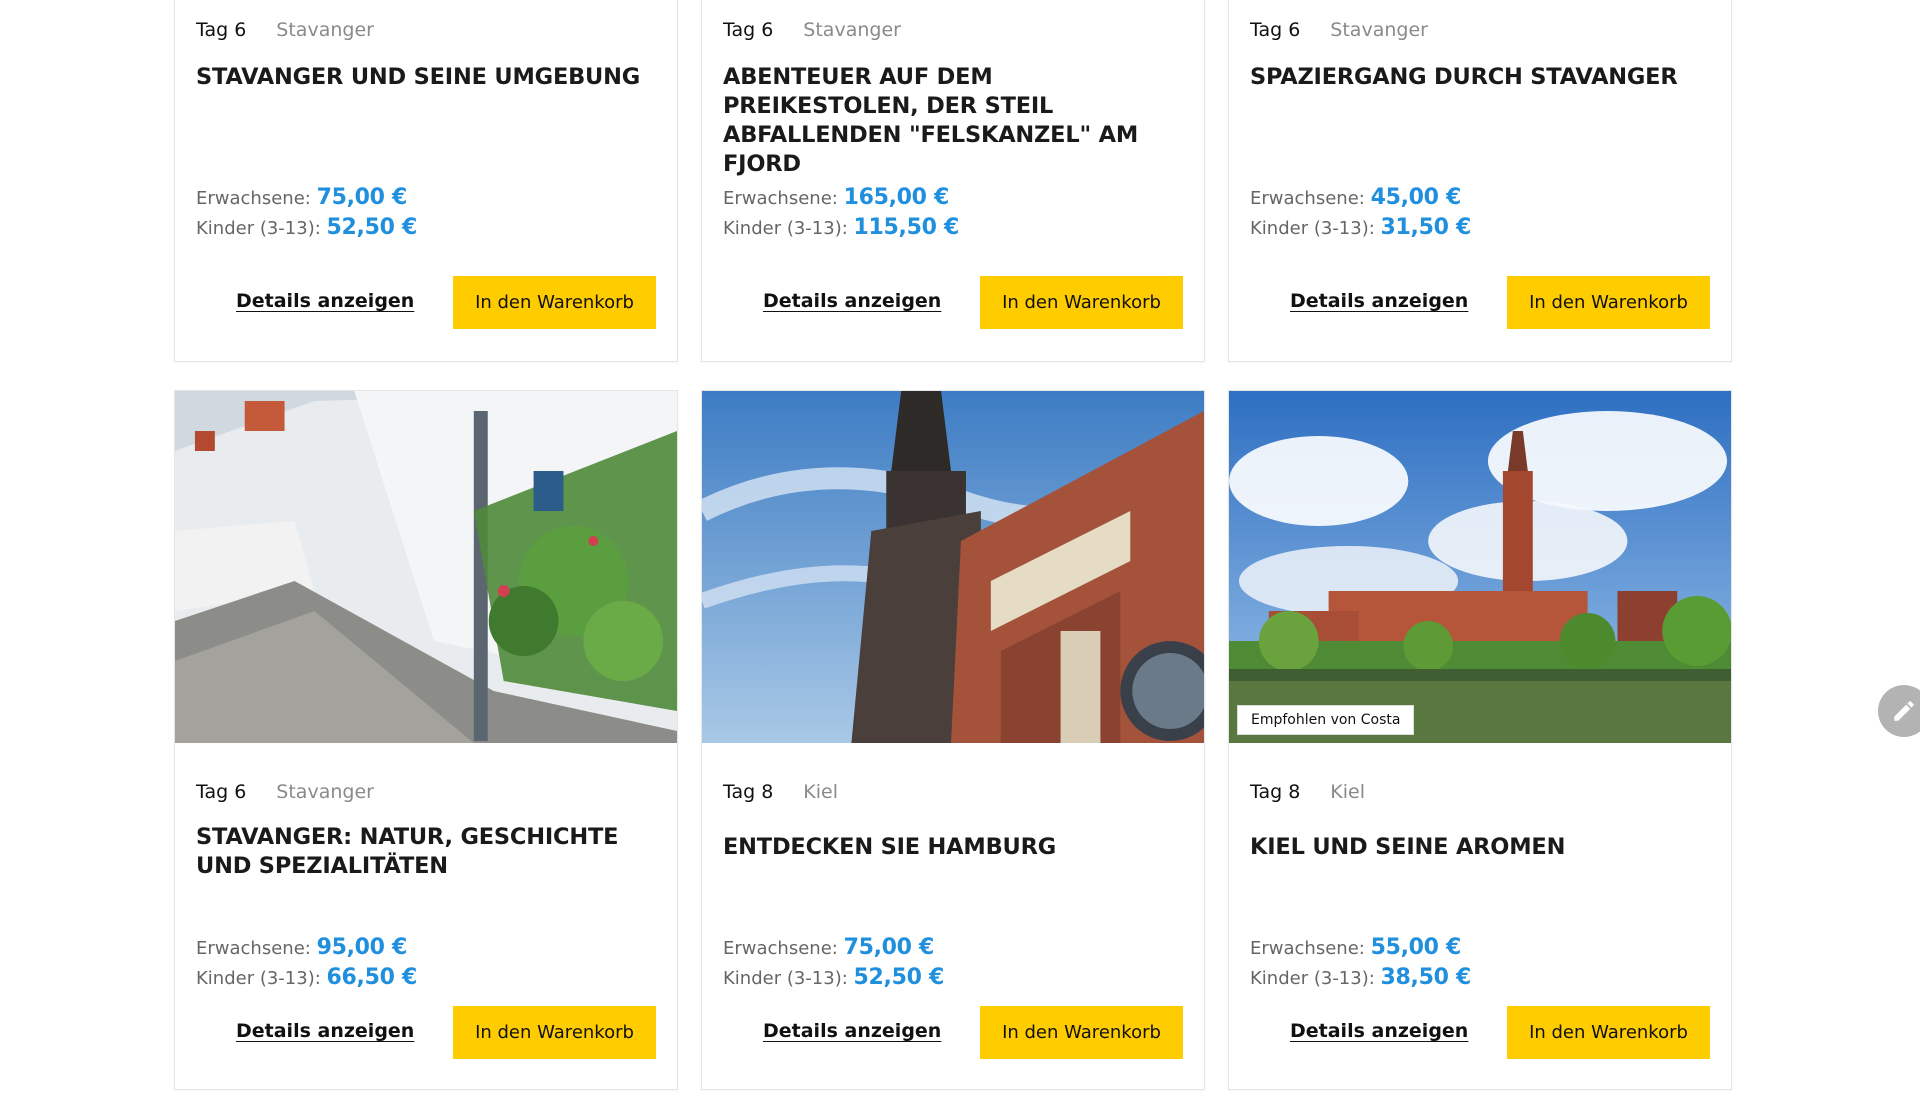  I want to click on child-price-row: Kinder (3-13): 66,50 €, so click(306, 978).